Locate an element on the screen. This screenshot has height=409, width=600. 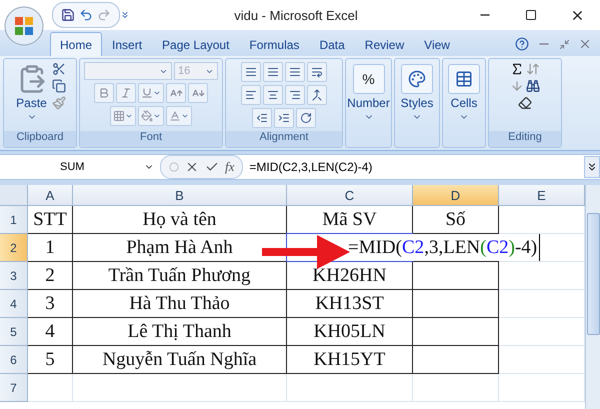
italic-button is located at coordinates (126, 93).